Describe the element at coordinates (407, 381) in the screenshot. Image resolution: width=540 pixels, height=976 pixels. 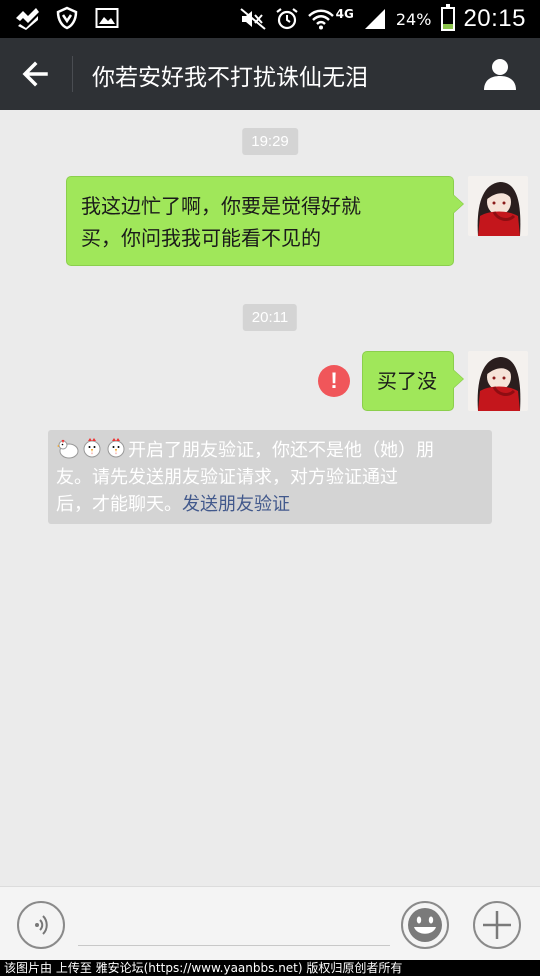
I see `message-text-line: 买了没` at that location.